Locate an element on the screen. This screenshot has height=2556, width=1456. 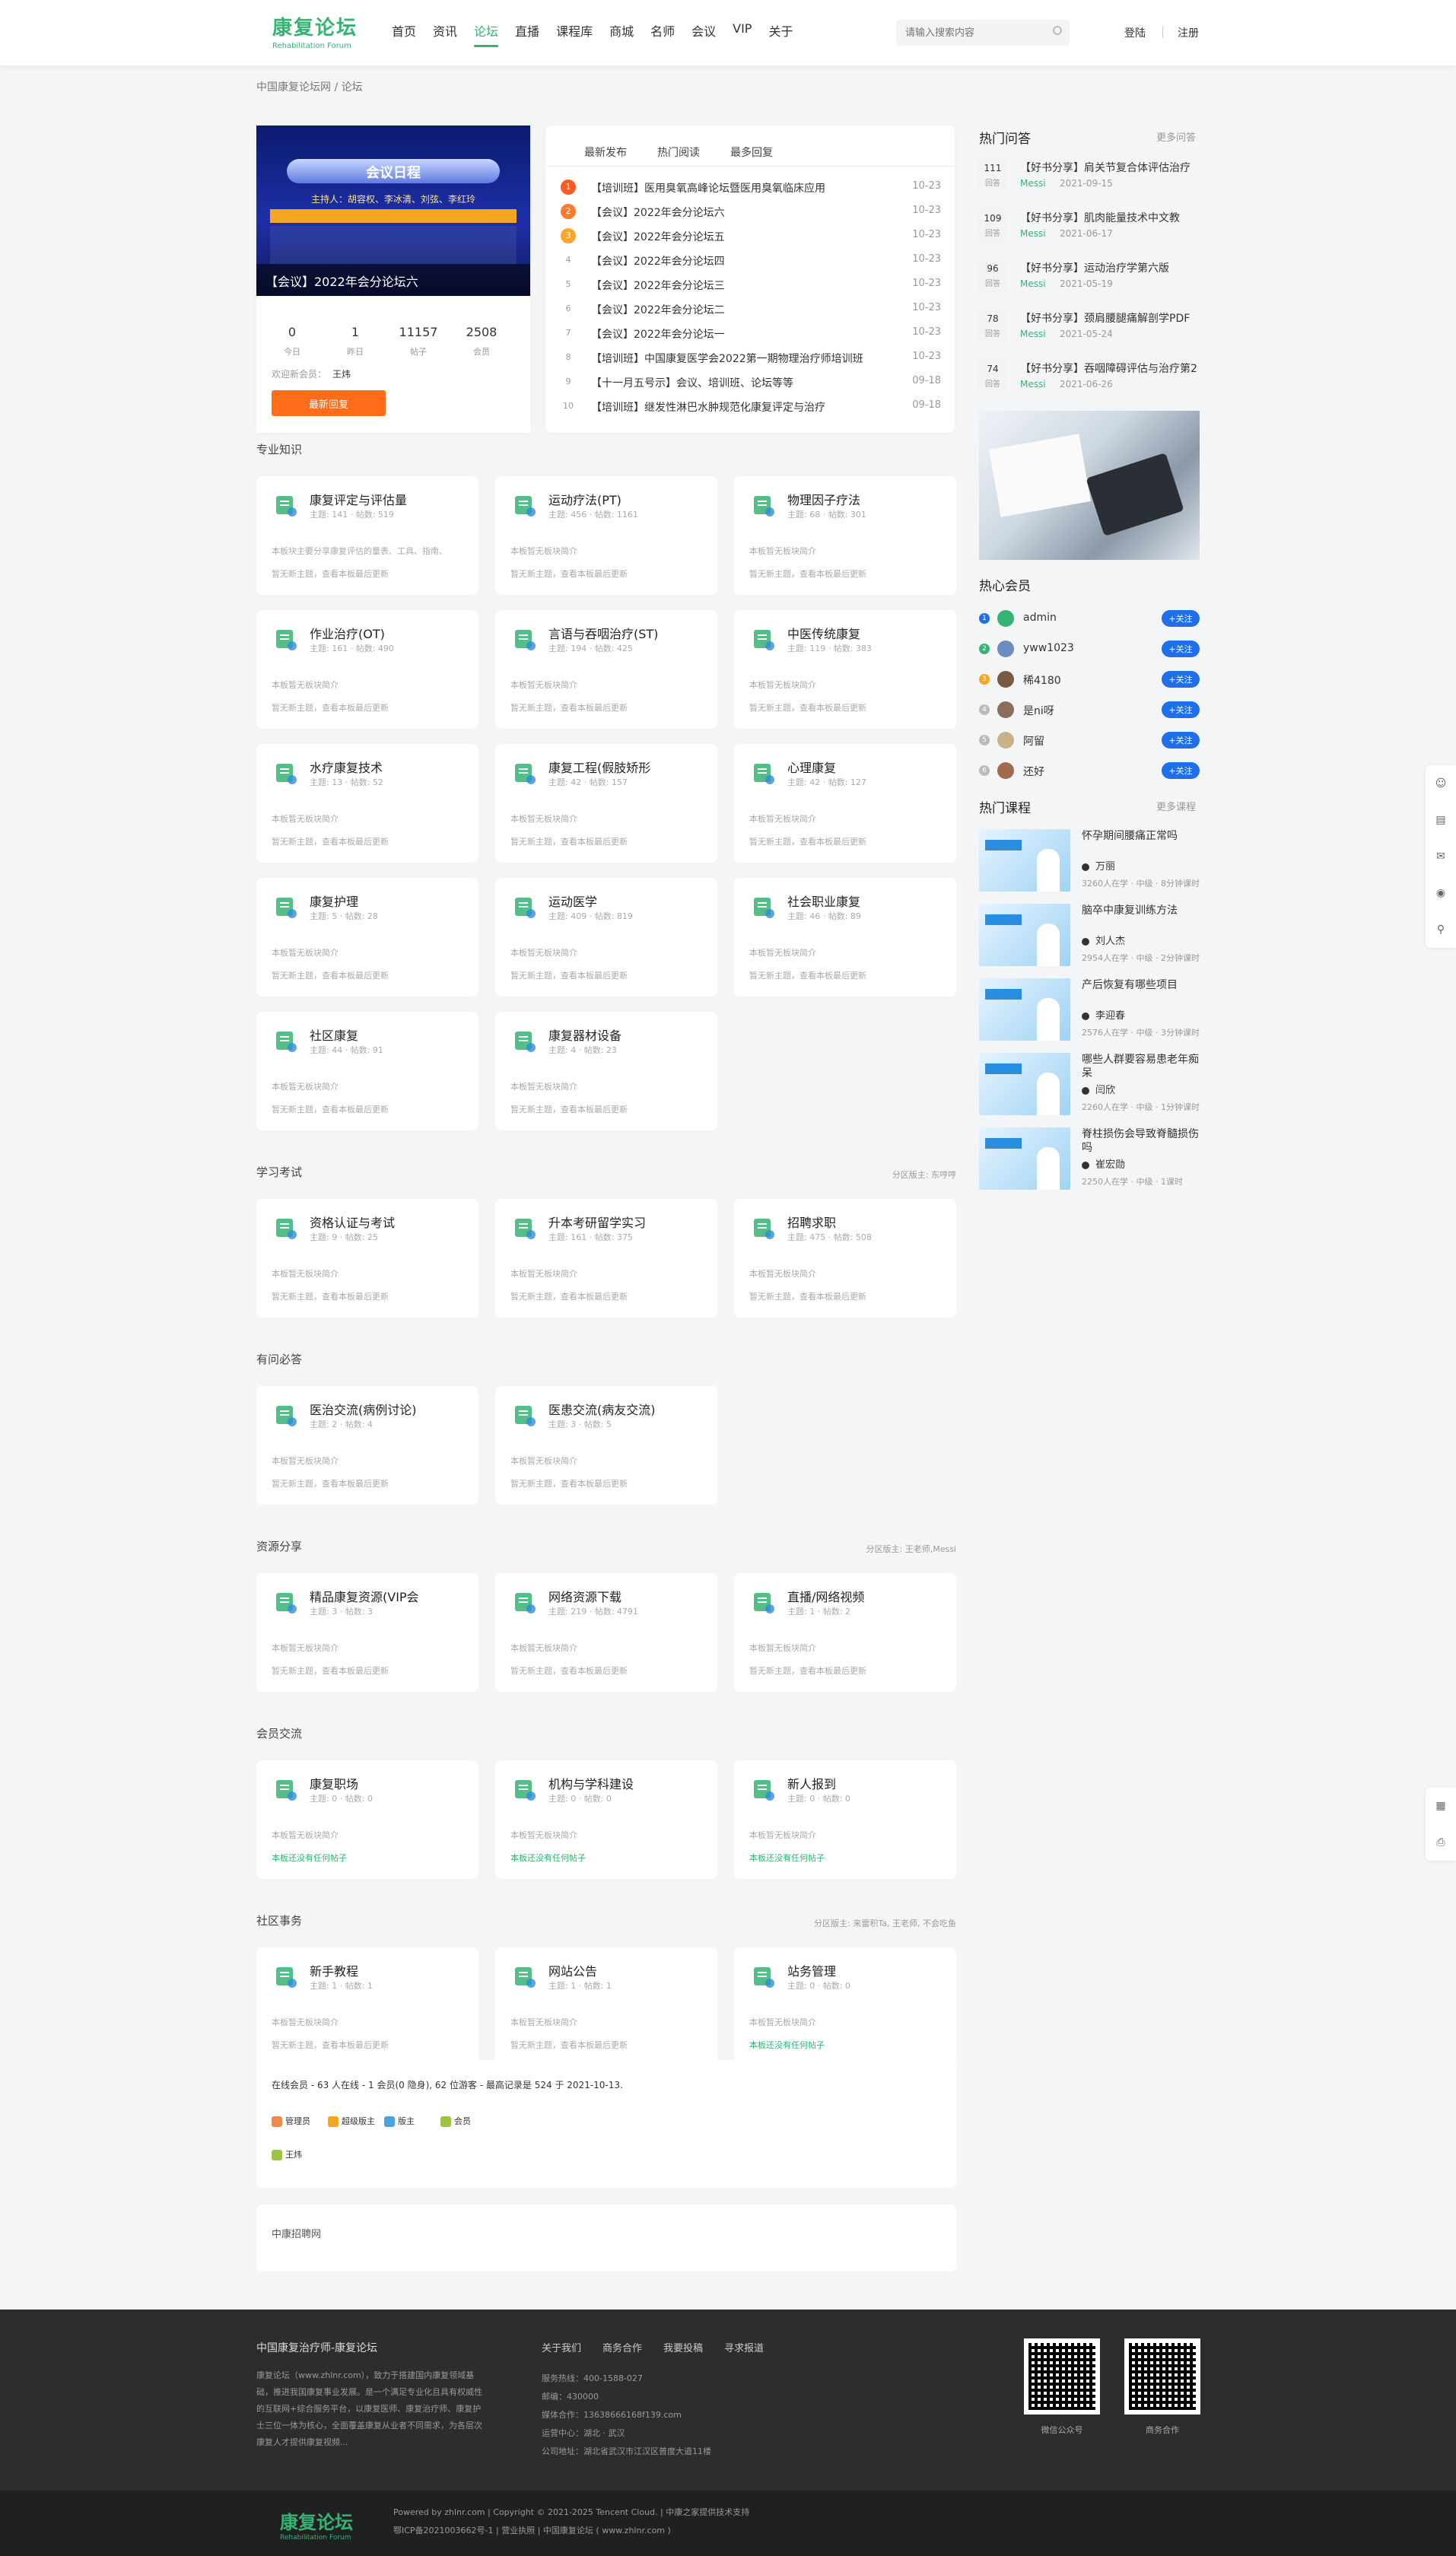
course-title: 脑卒中康复训练方法 is located at coordinates (1141, 911).